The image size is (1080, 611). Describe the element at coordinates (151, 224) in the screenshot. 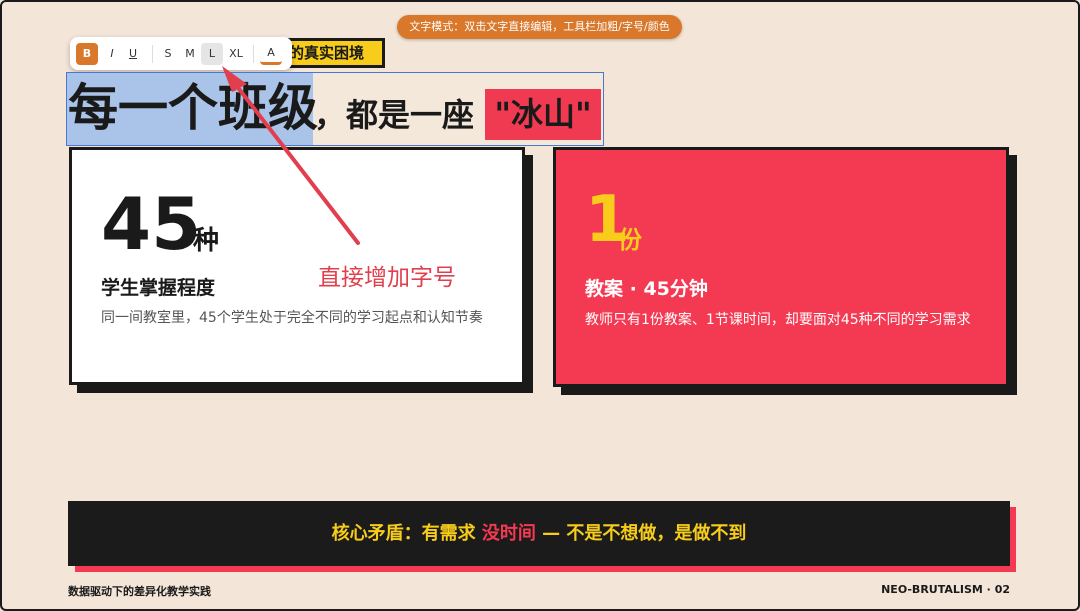

I see `stat-number: 45` at that location.